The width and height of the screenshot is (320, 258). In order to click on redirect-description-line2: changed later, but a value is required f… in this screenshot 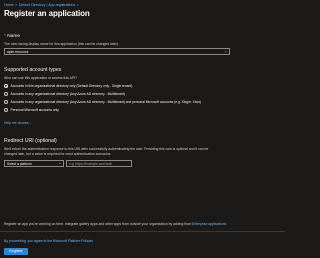, I will do `click(58, 154)`.